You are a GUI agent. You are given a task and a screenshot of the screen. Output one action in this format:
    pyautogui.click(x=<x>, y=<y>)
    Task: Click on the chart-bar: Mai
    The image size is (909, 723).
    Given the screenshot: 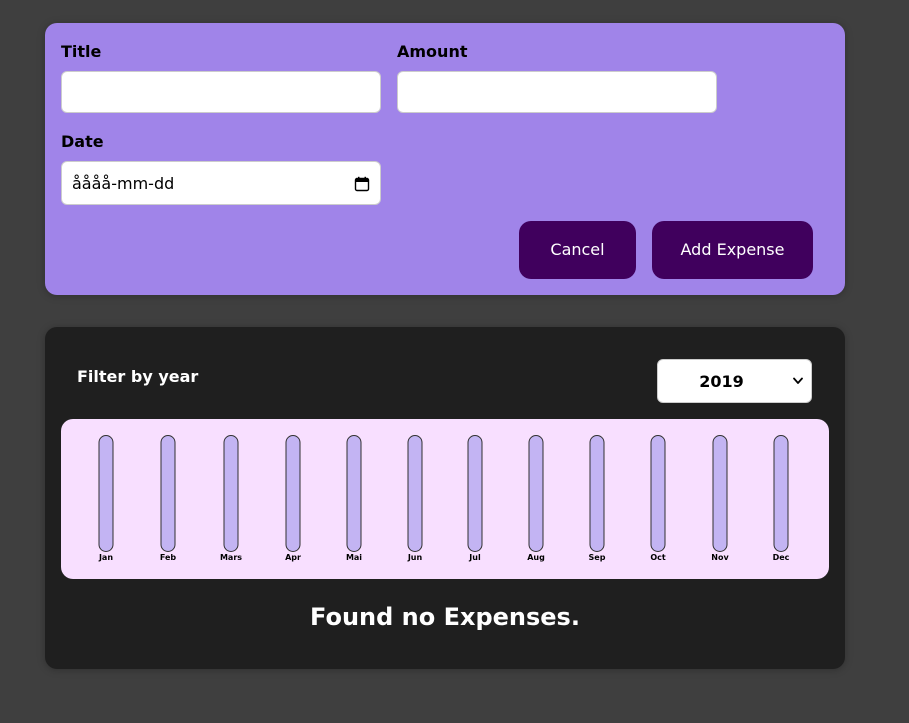 What is the action you would take?
    pyautogui.click(x=354, y=500)
    